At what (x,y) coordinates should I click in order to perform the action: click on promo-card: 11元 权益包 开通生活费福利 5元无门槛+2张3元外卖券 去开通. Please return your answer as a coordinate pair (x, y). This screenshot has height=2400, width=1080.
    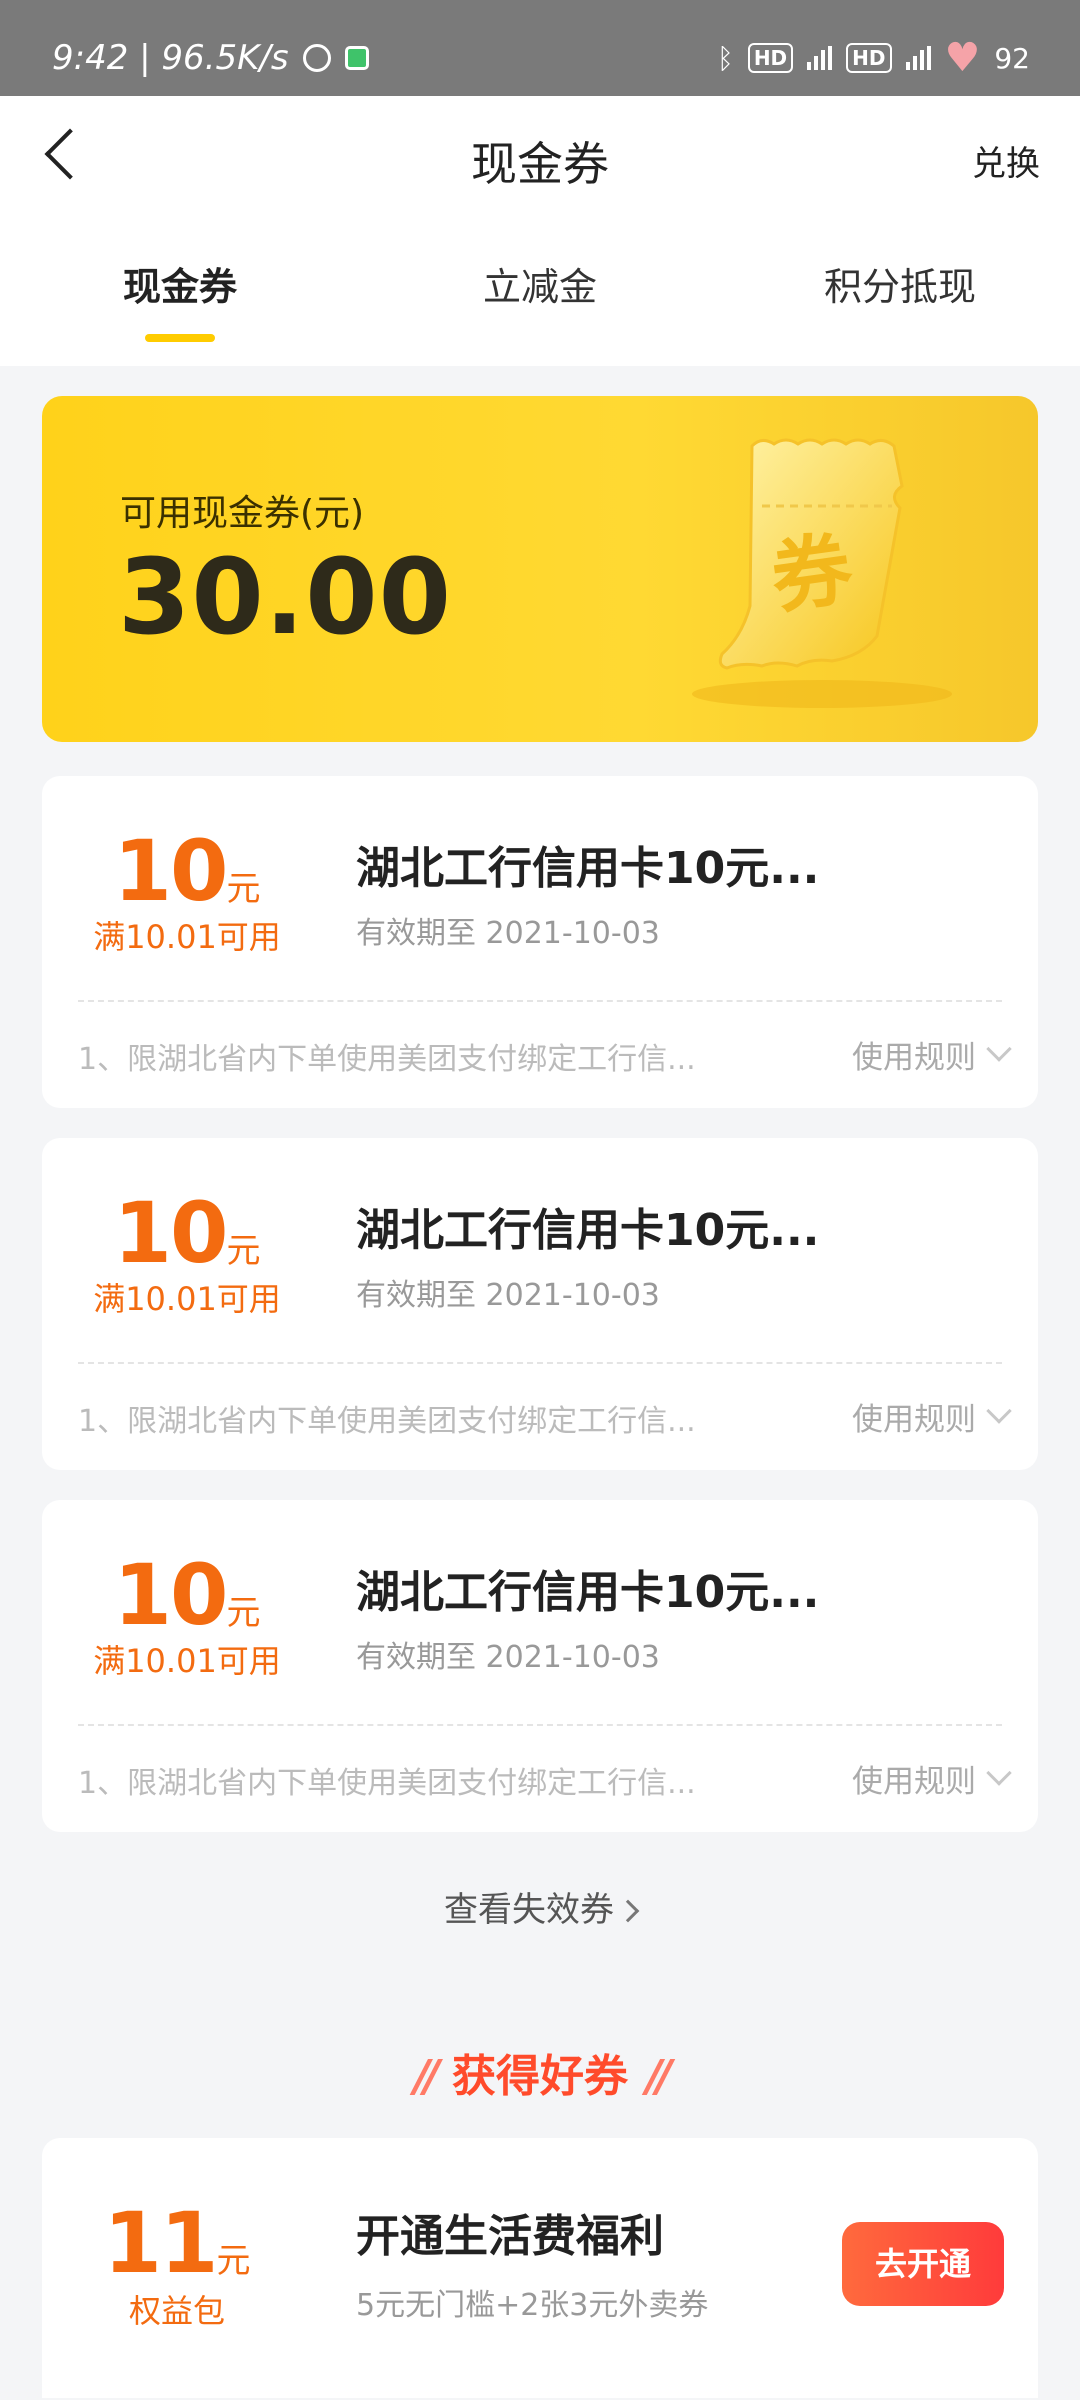
    Looking at the image, I should click on (540, 2268).